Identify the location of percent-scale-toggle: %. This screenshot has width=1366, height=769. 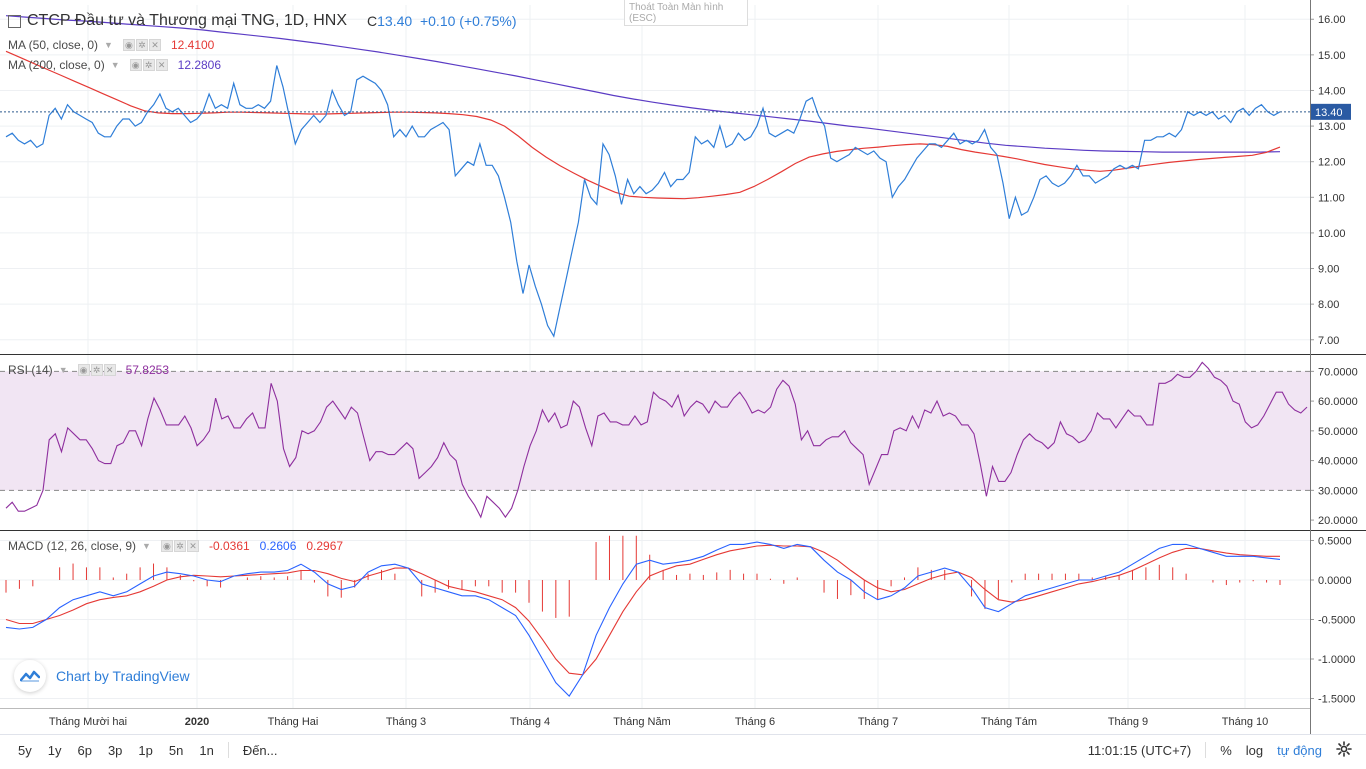
(1226, 750).